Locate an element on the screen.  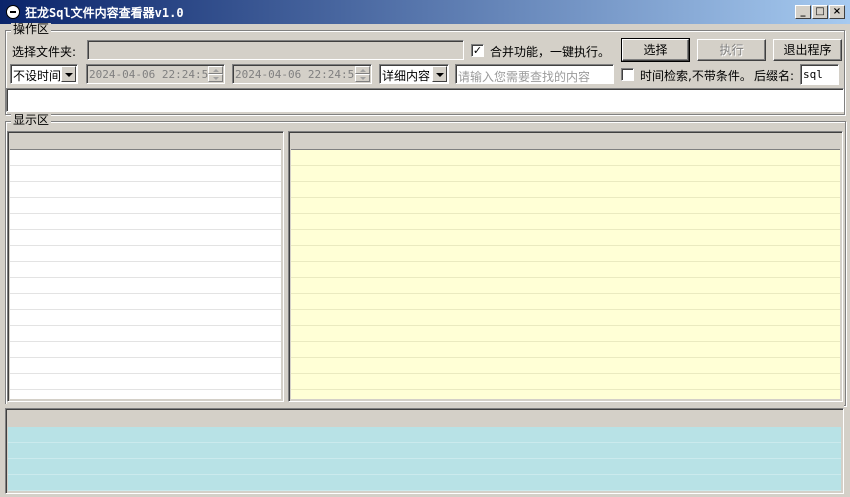
display-group-label: 显示区 is located at coordinates (31, 120).